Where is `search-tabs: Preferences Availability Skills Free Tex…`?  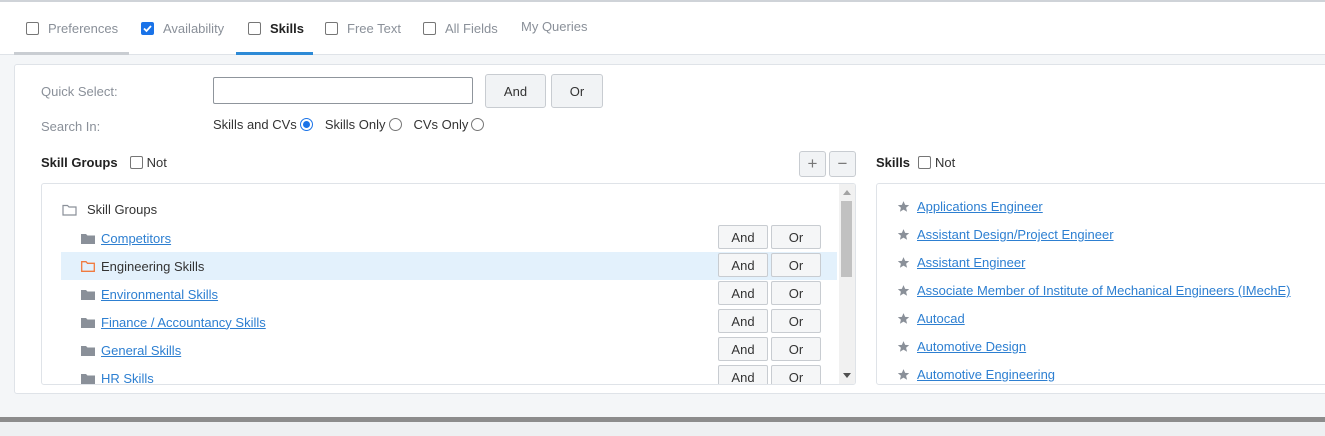 search-tabs: Preferences Availability Skills Free Tex… is located at coordinates (662, 28).